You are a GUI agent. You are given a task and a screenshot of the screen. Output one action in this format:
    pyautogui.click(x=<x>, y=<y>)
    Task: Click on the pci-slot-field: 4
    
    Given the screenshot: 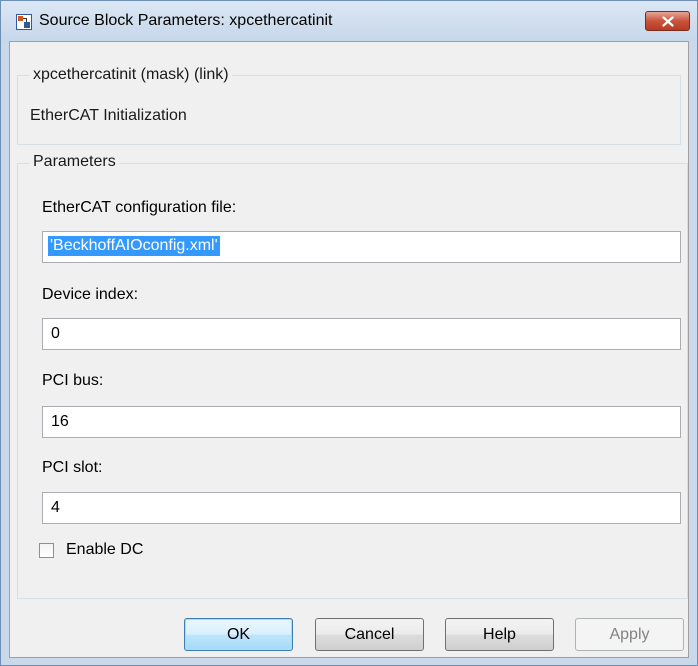 What is the action you would take?
    pyautogui.click(x=361, y=508)
    